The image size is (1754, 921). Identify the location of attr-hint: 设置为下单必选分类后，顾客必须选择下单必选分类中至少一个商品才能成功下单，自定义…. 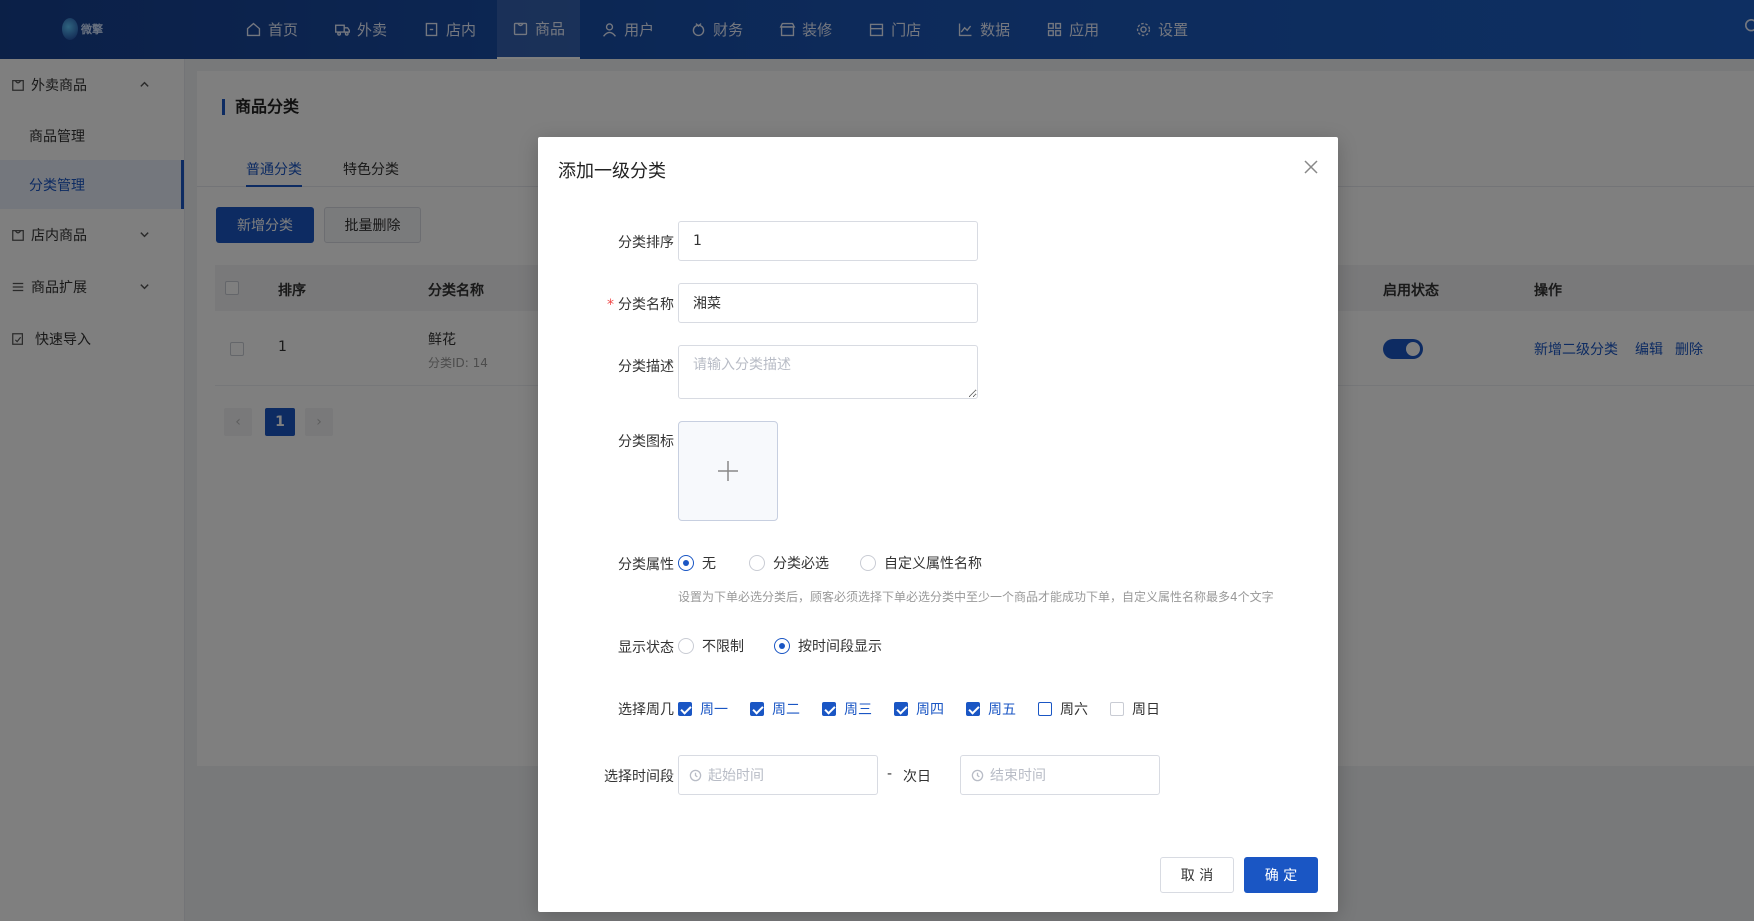
(976, 597).